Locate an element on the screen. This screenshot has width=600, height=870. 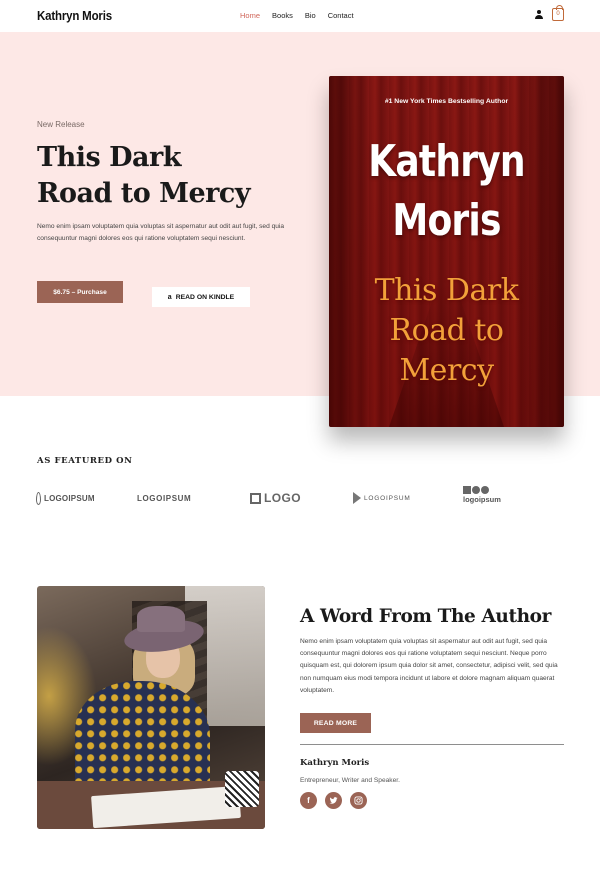
nav-books: Books is located at coordinates (282, 15).